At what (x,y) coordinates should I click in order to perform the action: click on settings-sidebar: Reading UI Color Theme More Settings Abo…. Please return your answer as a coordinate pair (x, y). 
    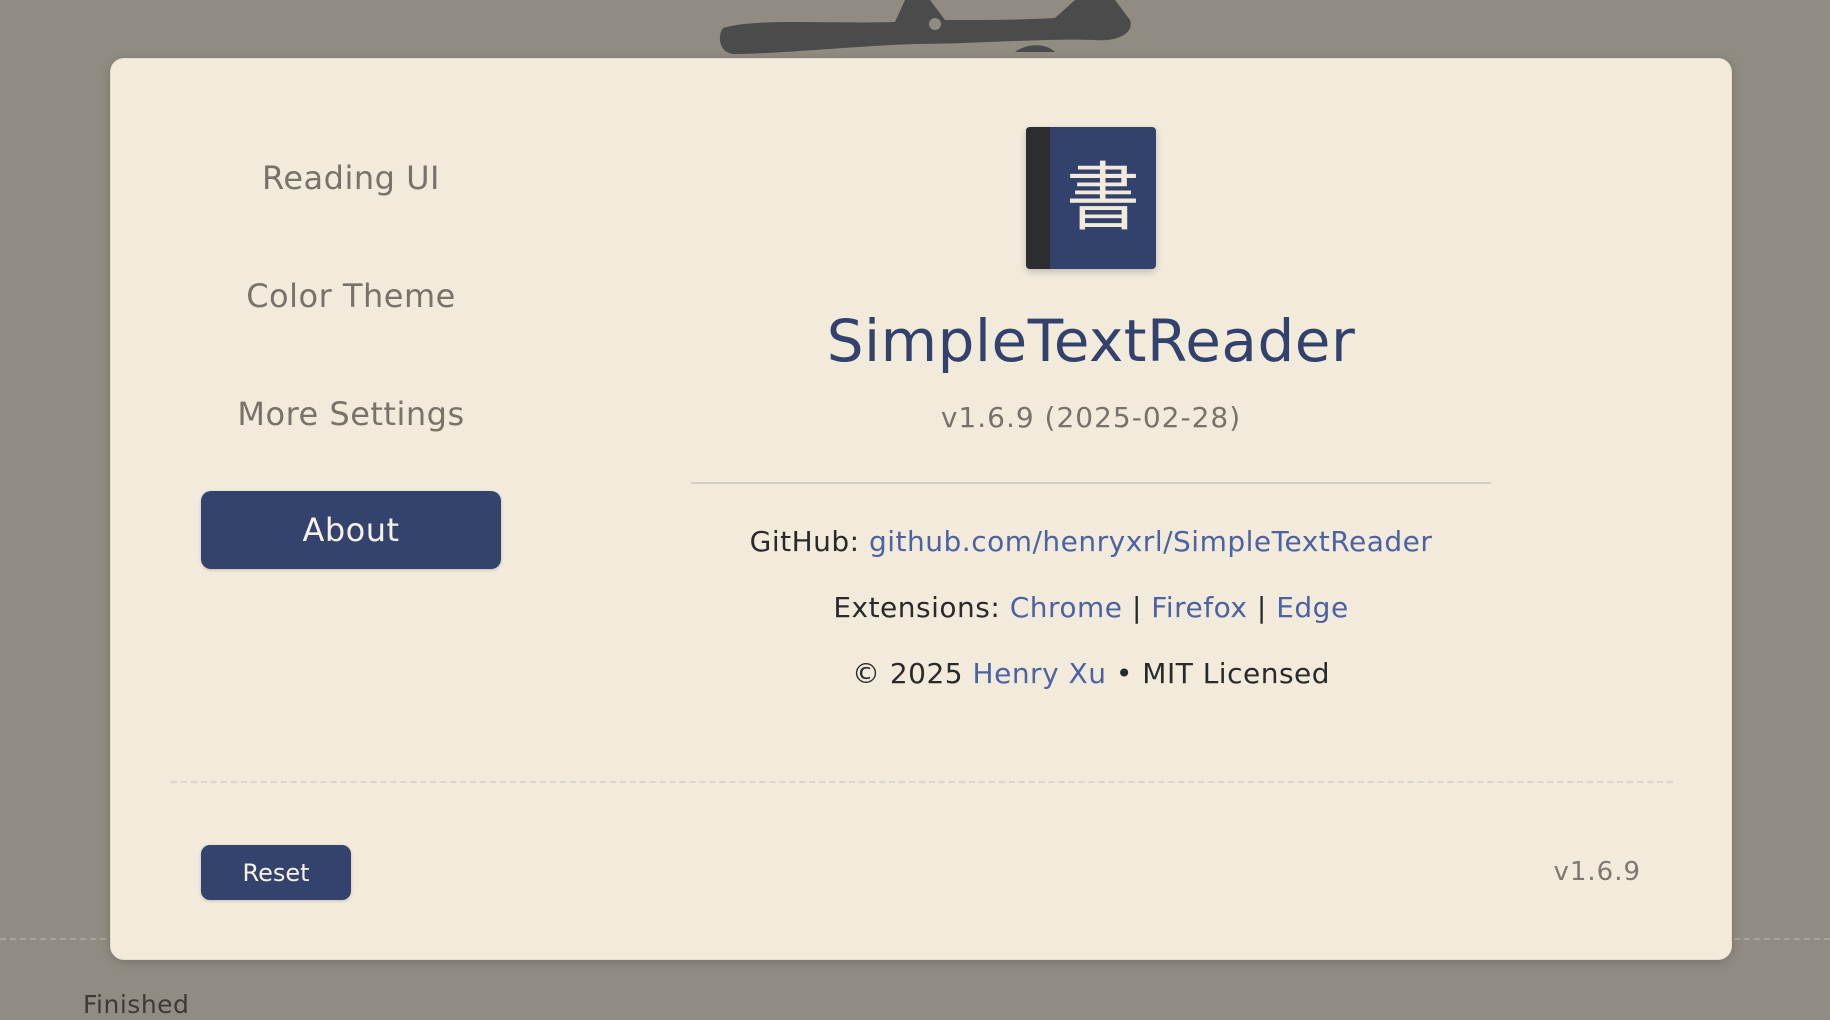
    Looking at the image, I should click on (351, 374).